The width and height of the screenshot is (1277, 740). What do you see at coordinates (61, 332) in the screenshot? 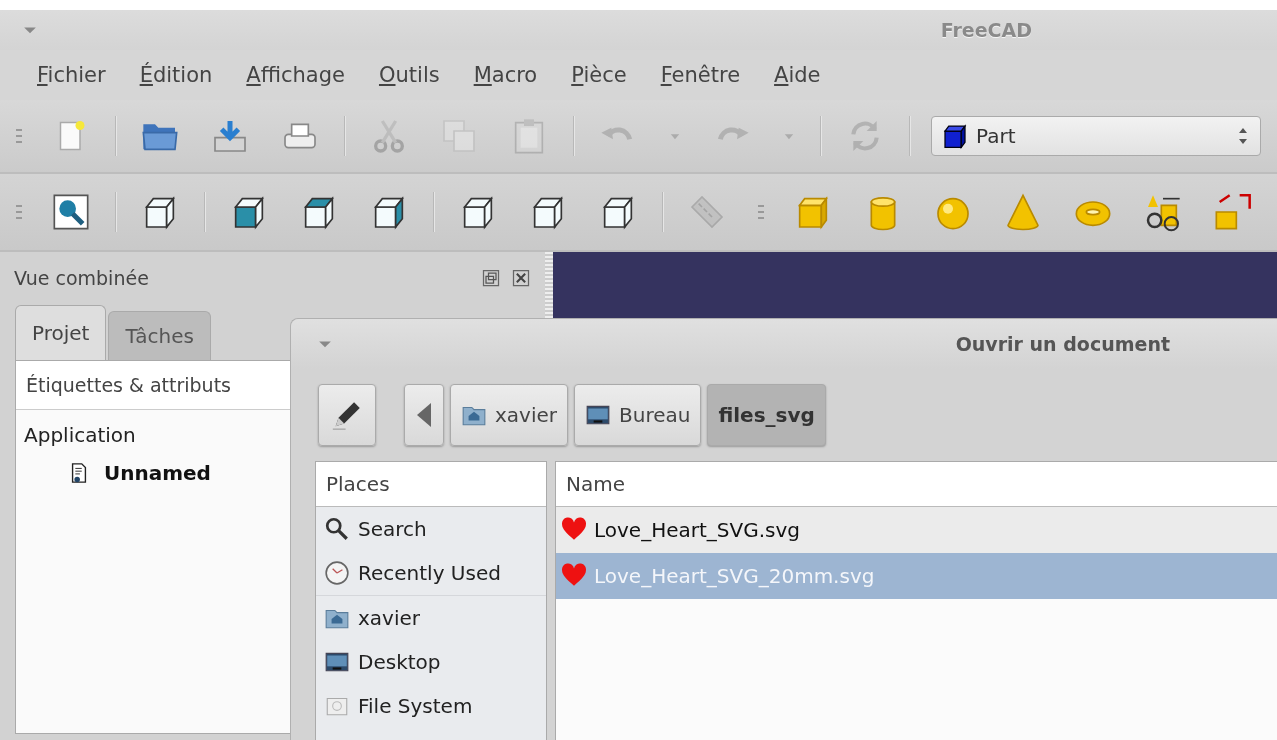
I see `tab: Projet` at bounding box center [61, 332].